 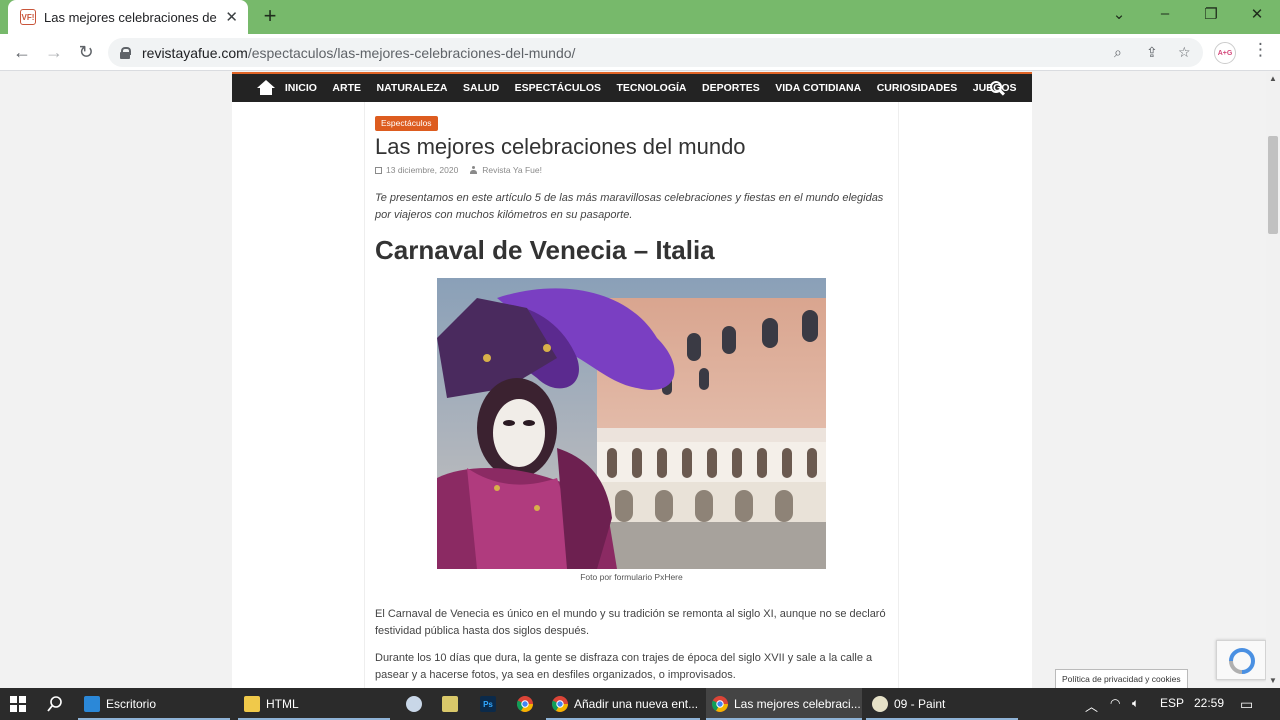 What do you see at coordinates (1118, 52) in the screenshot?
I see `zoom-icon: ⌕` at bounding box center [1118, 52].